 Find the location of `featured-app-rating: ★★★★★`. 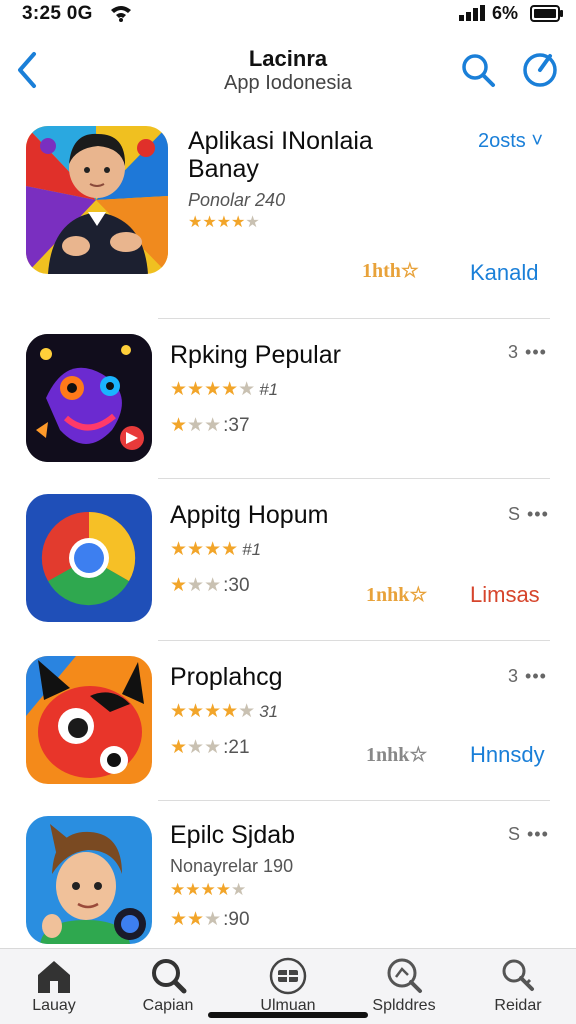

featured-app-rating: ★★★★★ is located at coordinates (224, 222).